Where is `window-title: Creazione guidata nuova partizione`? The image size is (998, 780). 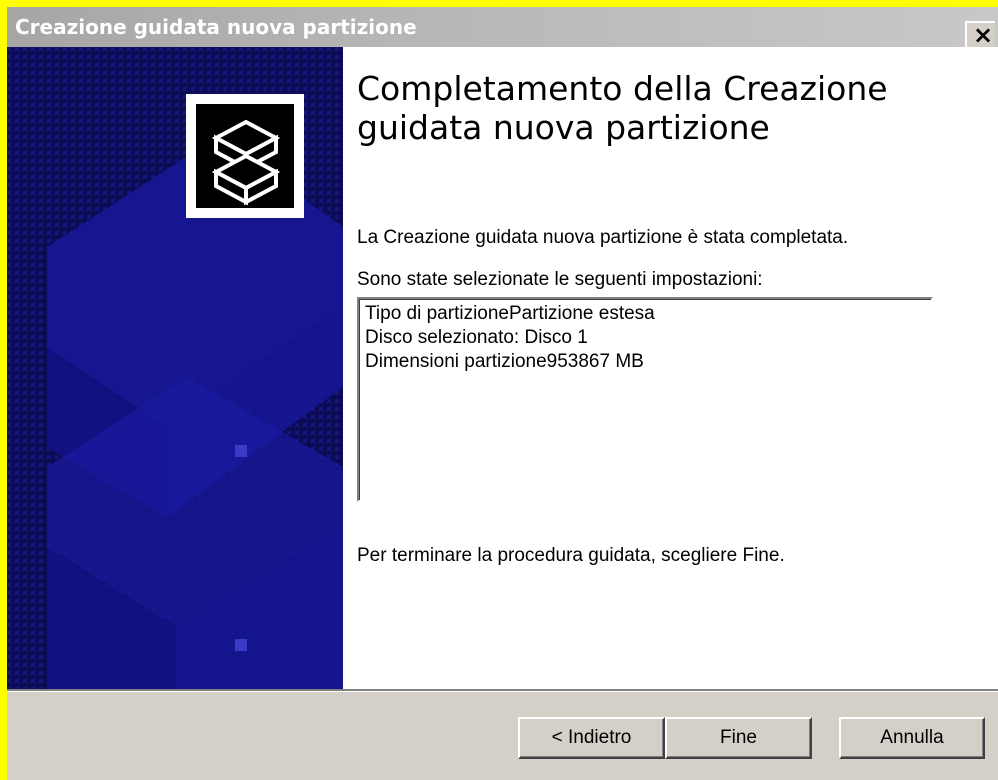
window-title: Creazione guidata nuova partizione is located at coordinates (216, 27).